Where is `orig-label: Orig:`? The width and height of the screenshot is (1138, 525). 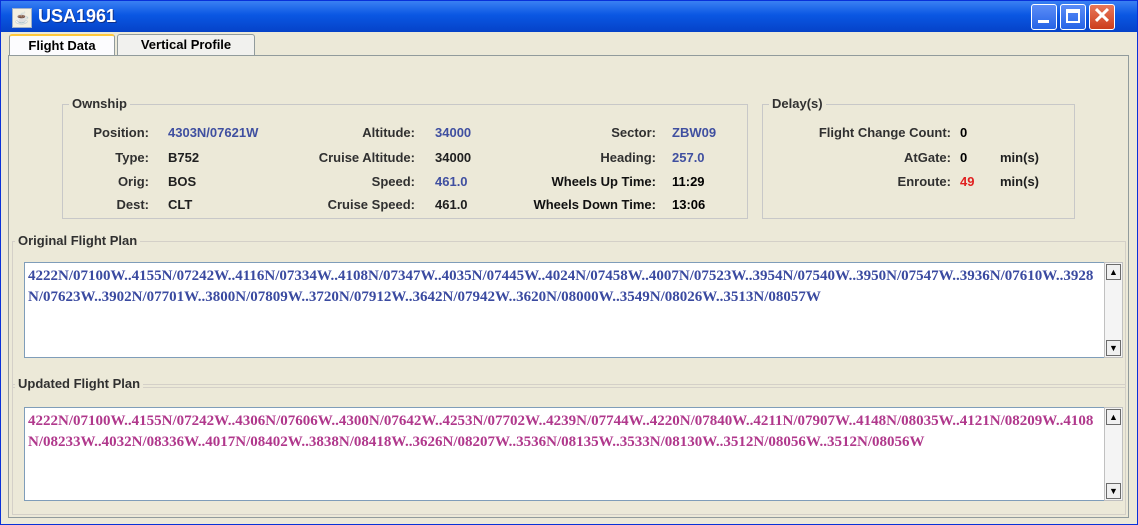 orig-label: Orig: is located at coordinates (133, 181).